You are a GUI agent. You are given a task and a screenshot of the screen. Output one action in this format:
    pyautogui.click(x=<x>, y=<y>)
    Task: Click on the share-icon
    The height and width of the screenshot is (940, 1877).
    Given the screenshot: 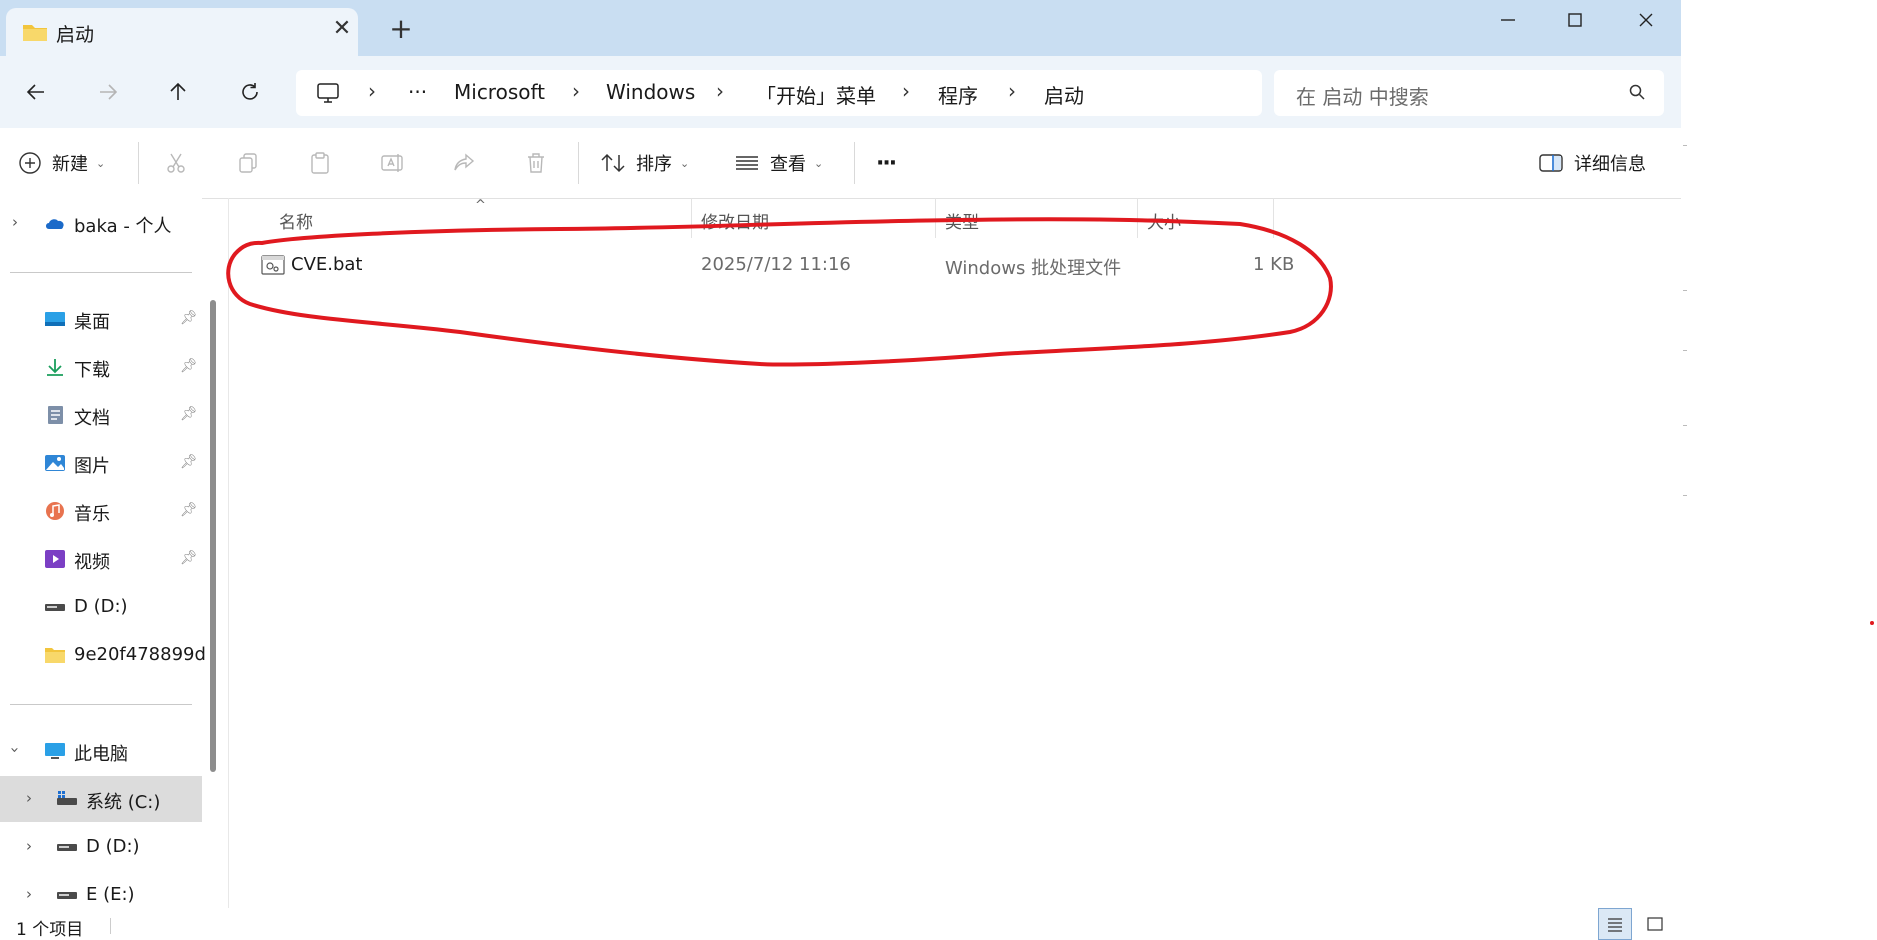 What is the action you would take?
    pyautogui.click(x=464, y=162)
    